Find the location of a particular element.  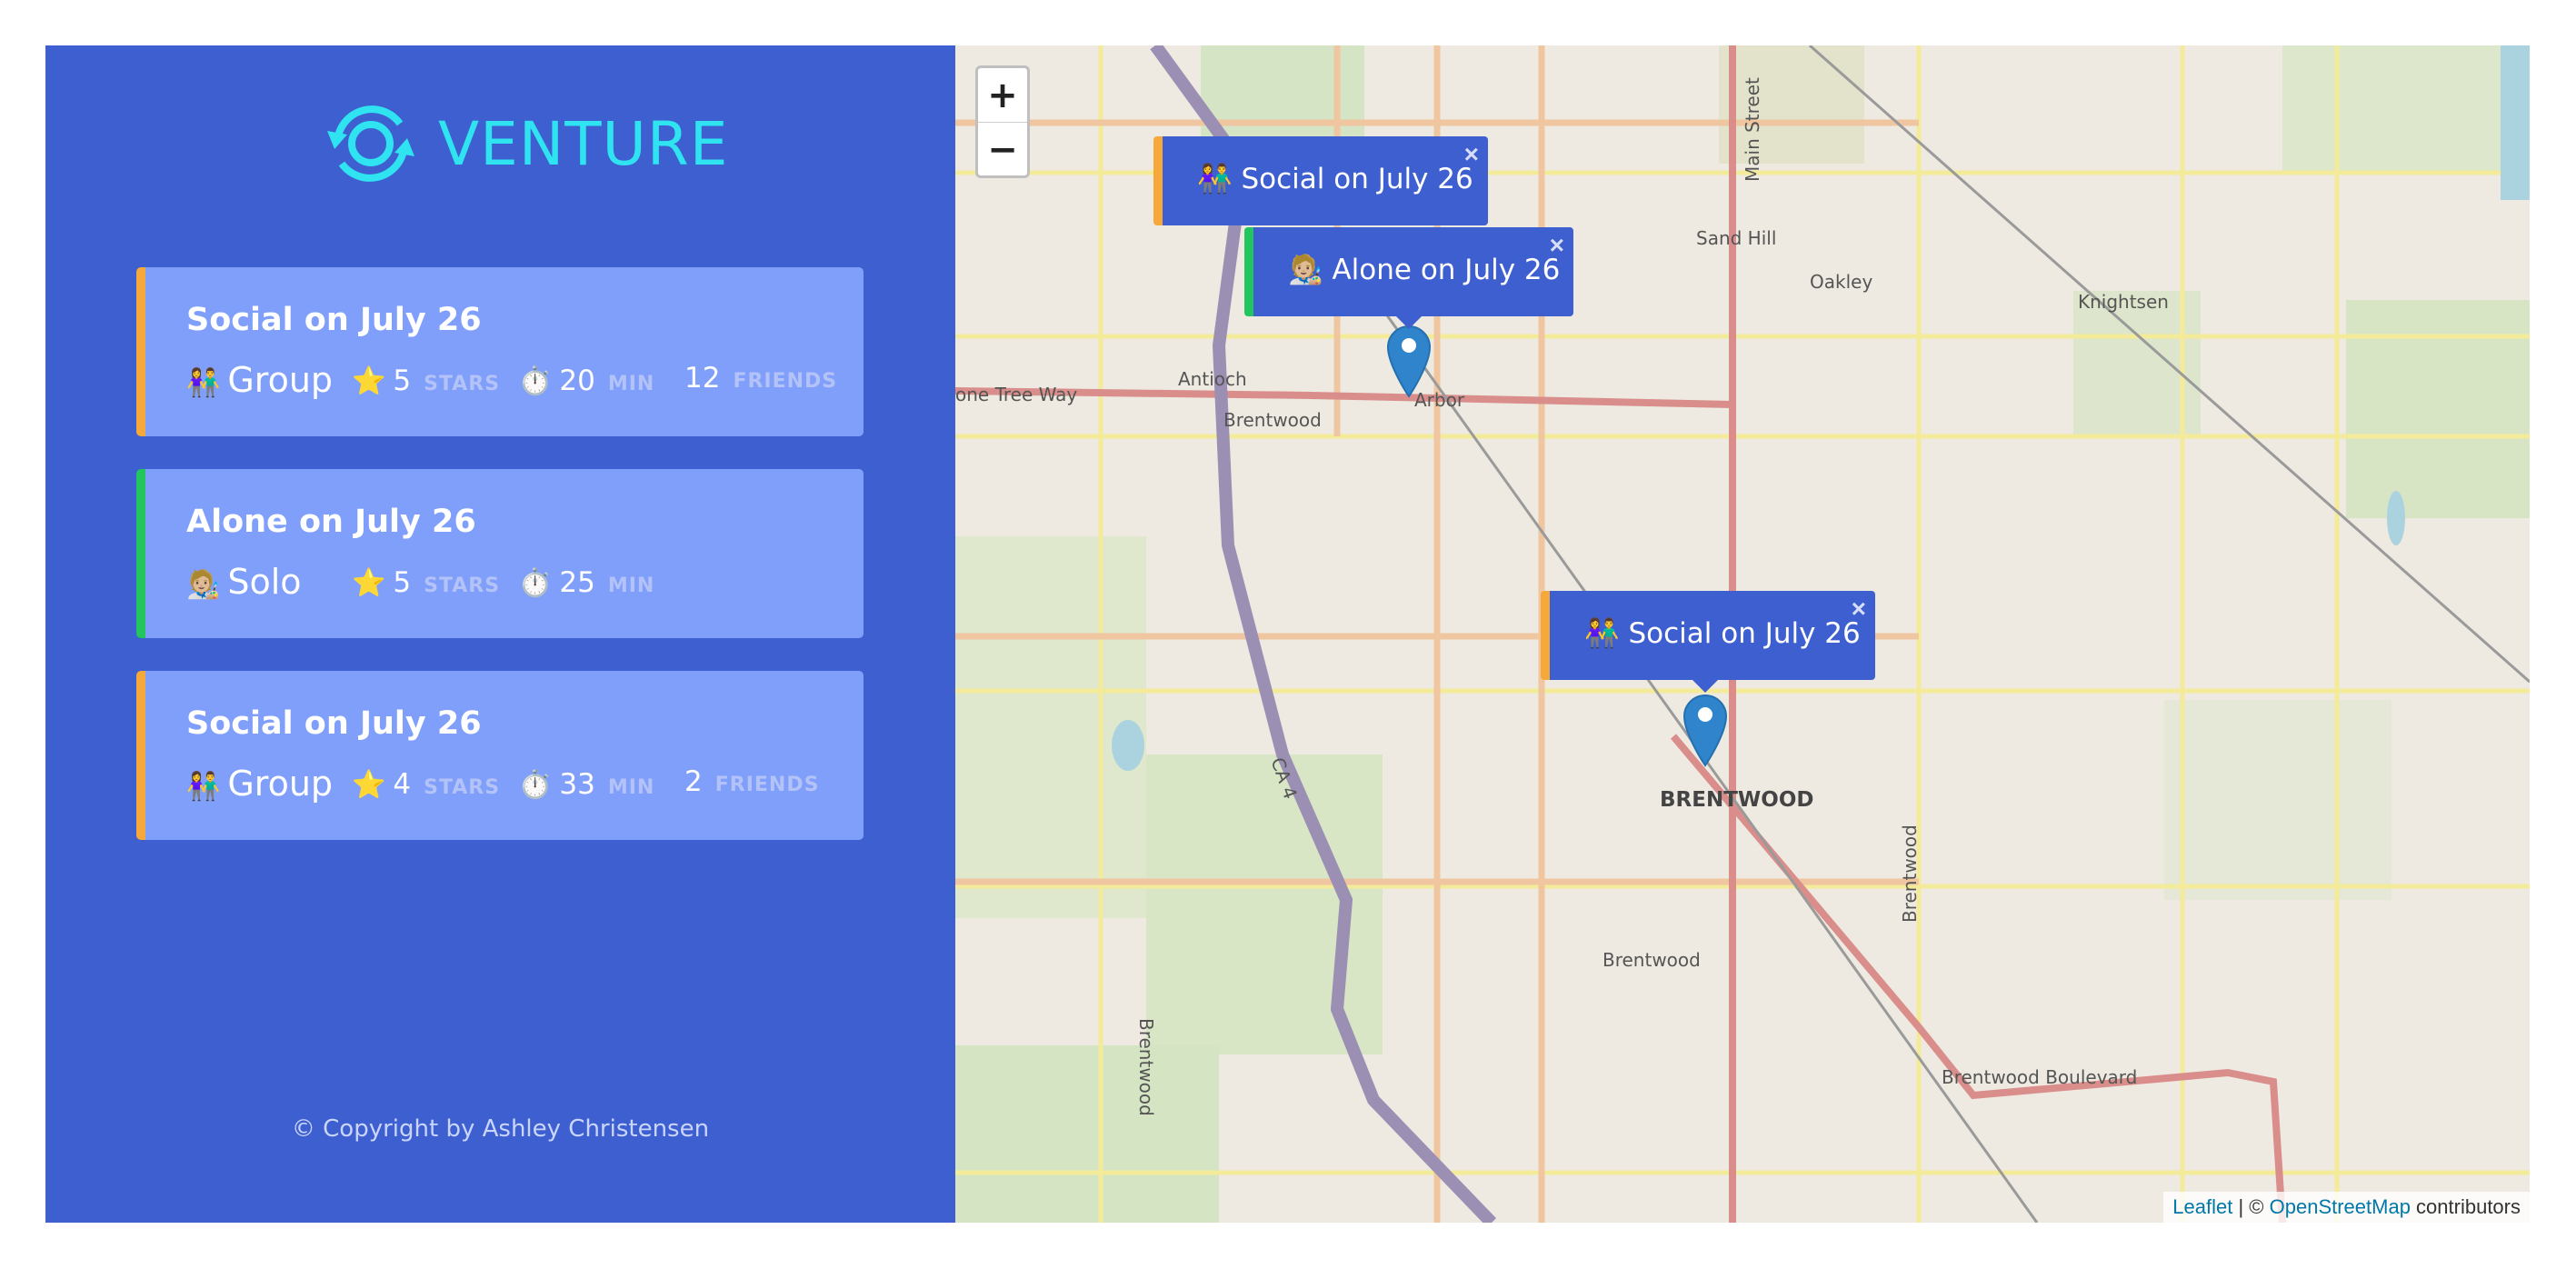

copyright-text: © Copyright by Ashley Christensen is located at coordinates (501, 1129).